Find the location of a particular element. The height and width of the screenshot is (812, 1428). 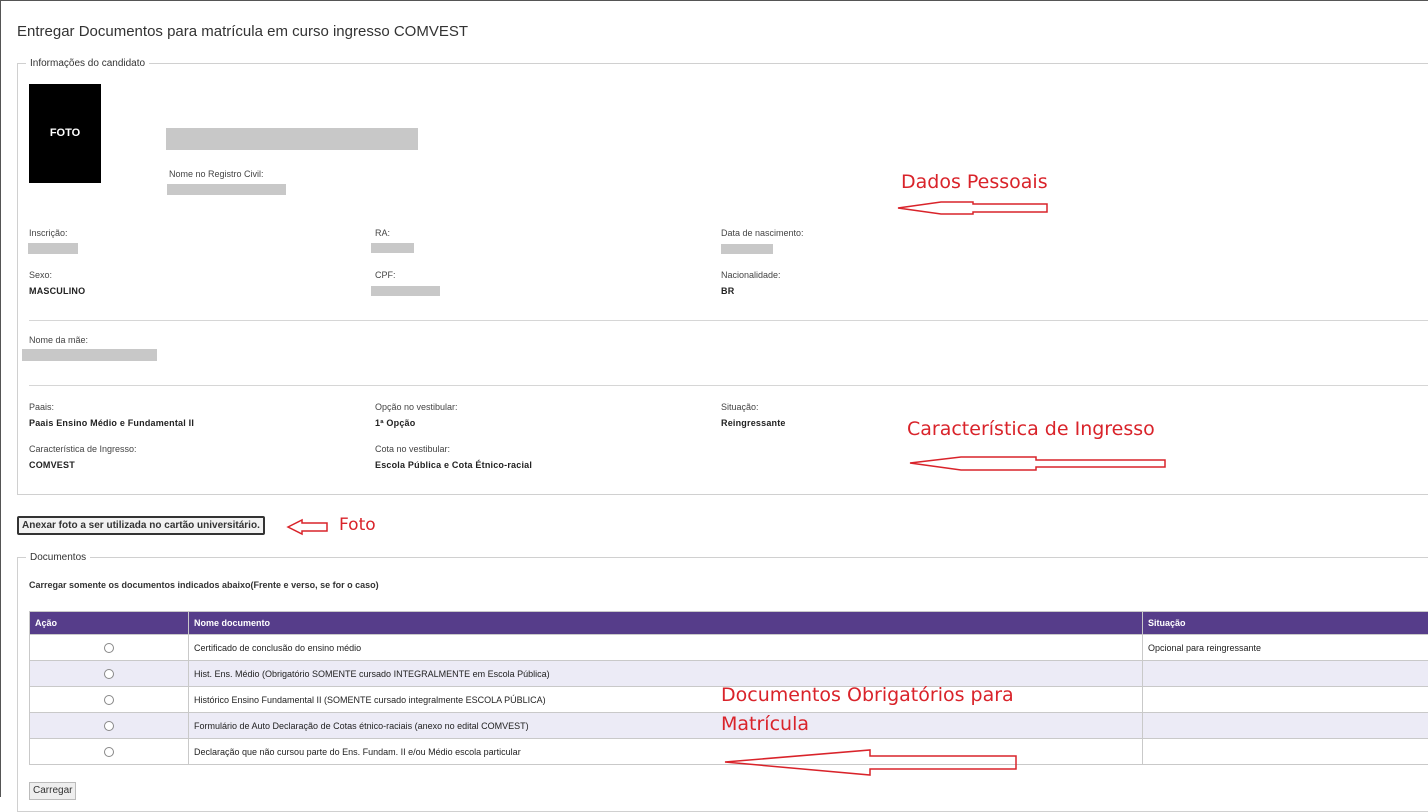

arrow-photo-icon is located at coordinates (307, 527).